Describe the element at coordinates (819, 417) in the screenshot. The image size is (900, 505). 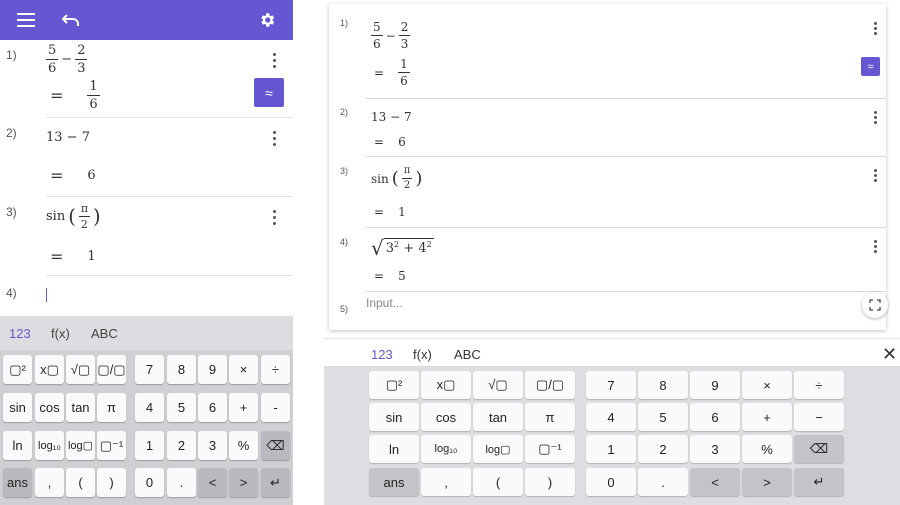
I see `minus-key: −` at that location.